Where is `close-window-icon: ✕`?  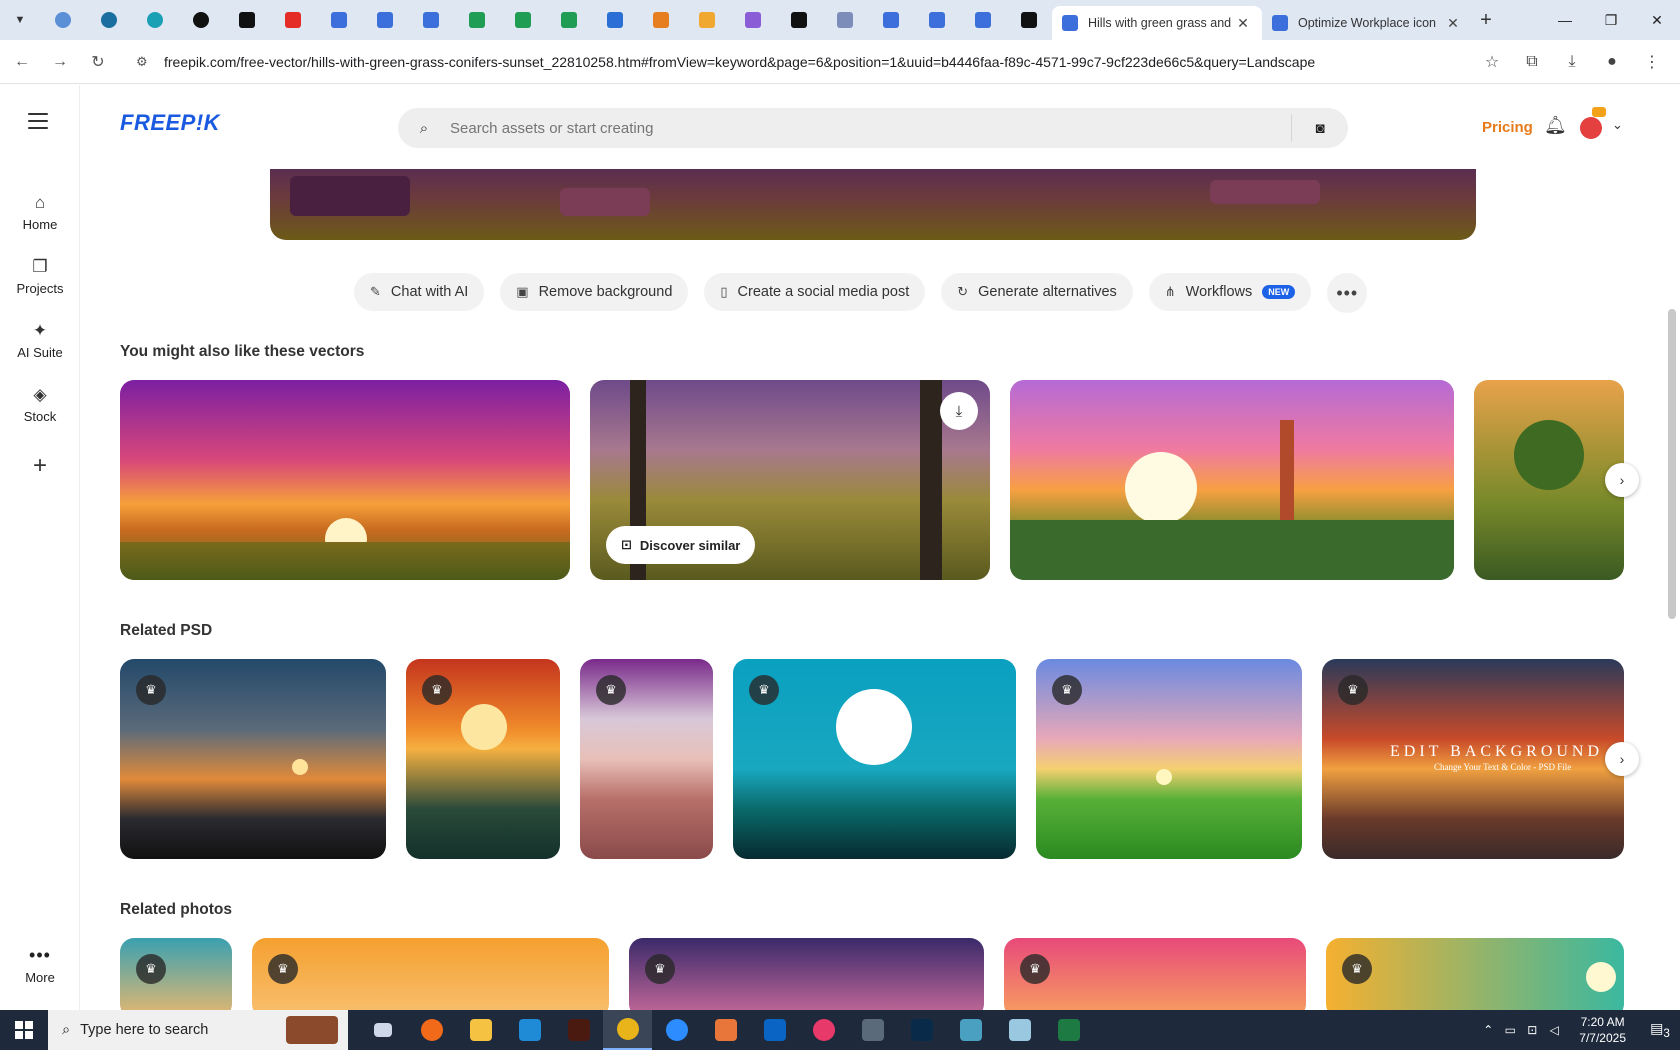
close-window-icon: ✕ is located at coordinates (1657, 20).